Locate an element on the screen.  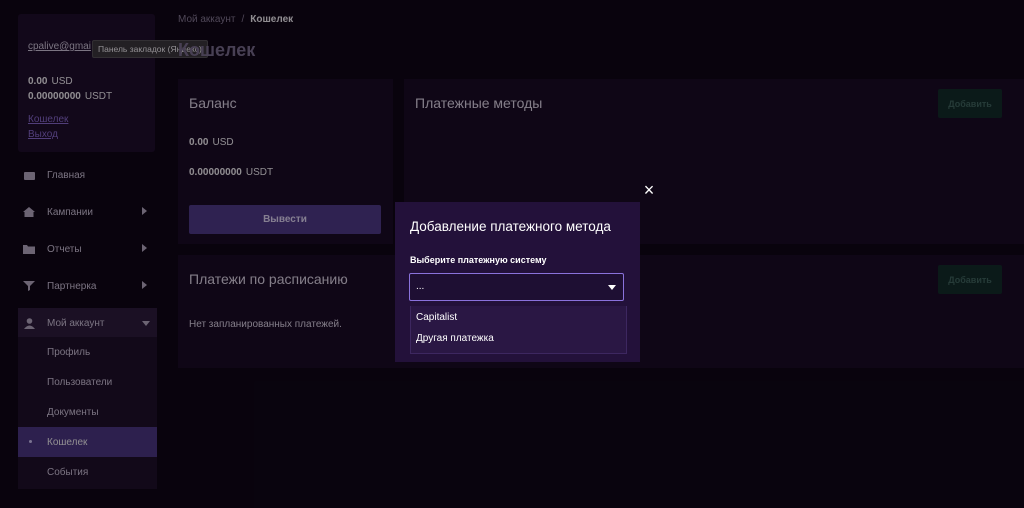
option-capitalist: Capitalist is located at coordinates (436, 317).